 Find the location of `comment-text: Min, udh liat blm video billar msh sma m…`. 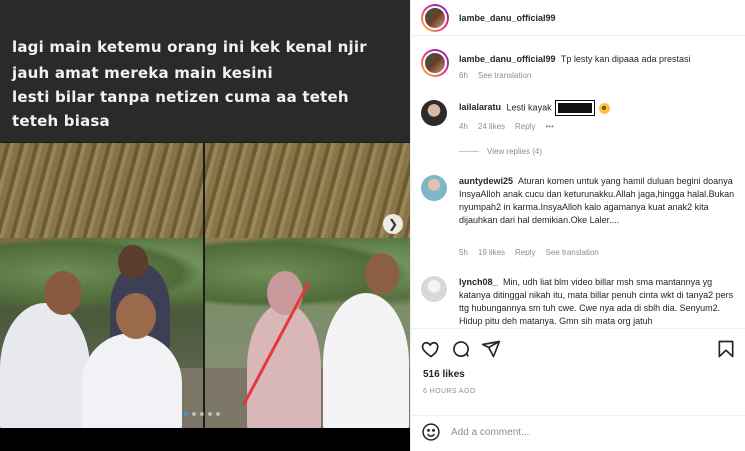

comment-text: Min, udh liat blm video billar msh sma m… is located at coordinates (596, 301).